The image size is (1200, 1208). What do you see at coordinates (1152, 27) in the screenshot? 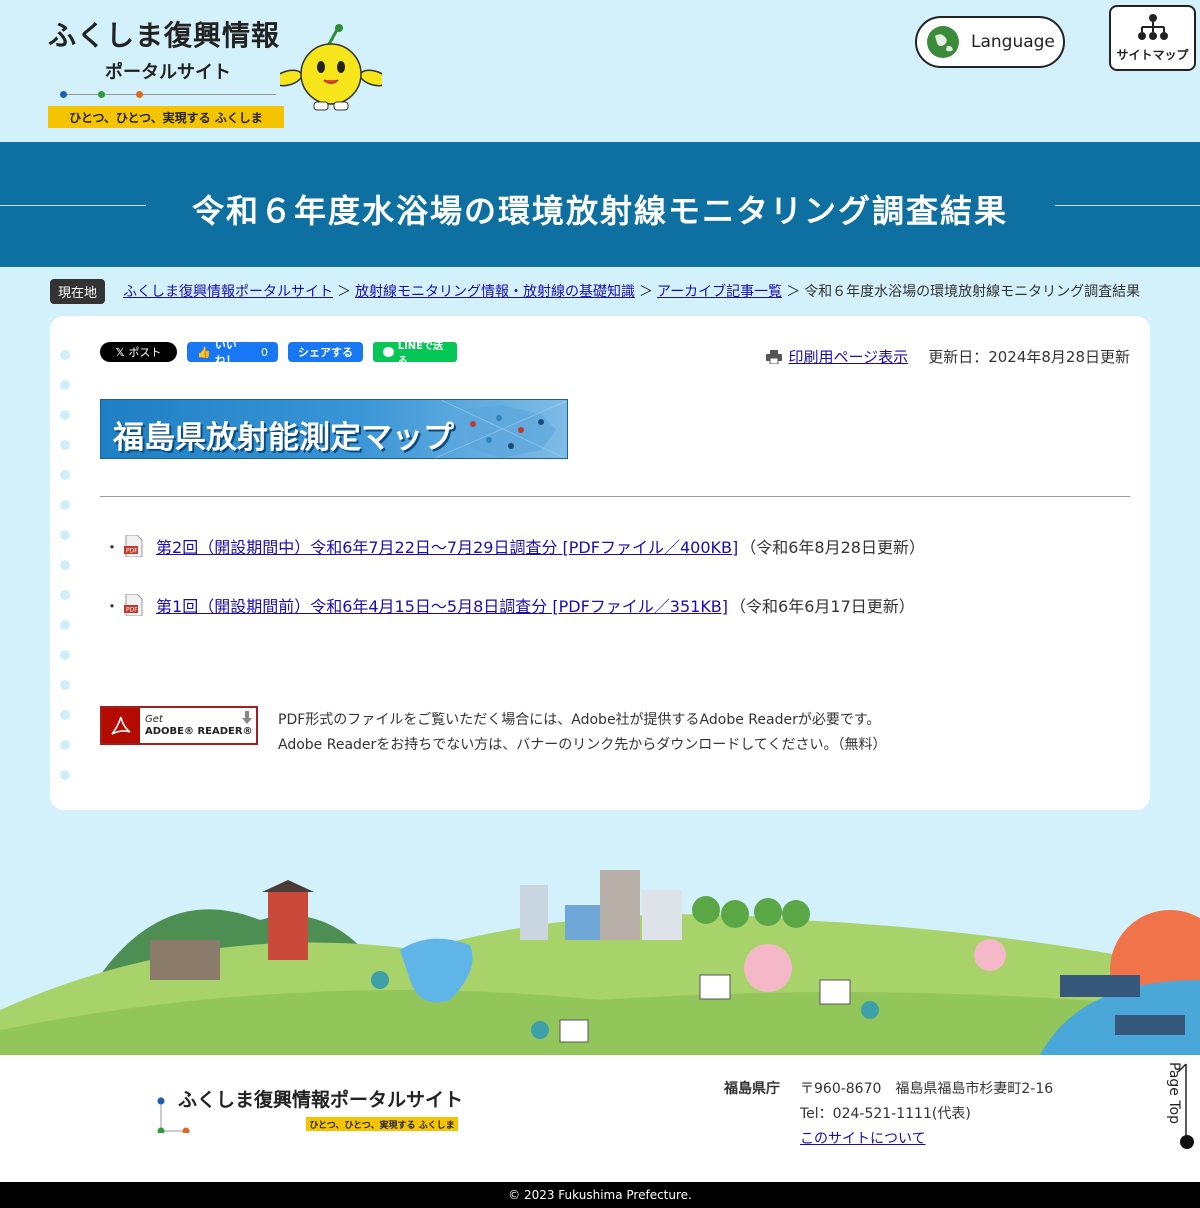
I see `sitemap-icon` at bounding box center [1152, 27].